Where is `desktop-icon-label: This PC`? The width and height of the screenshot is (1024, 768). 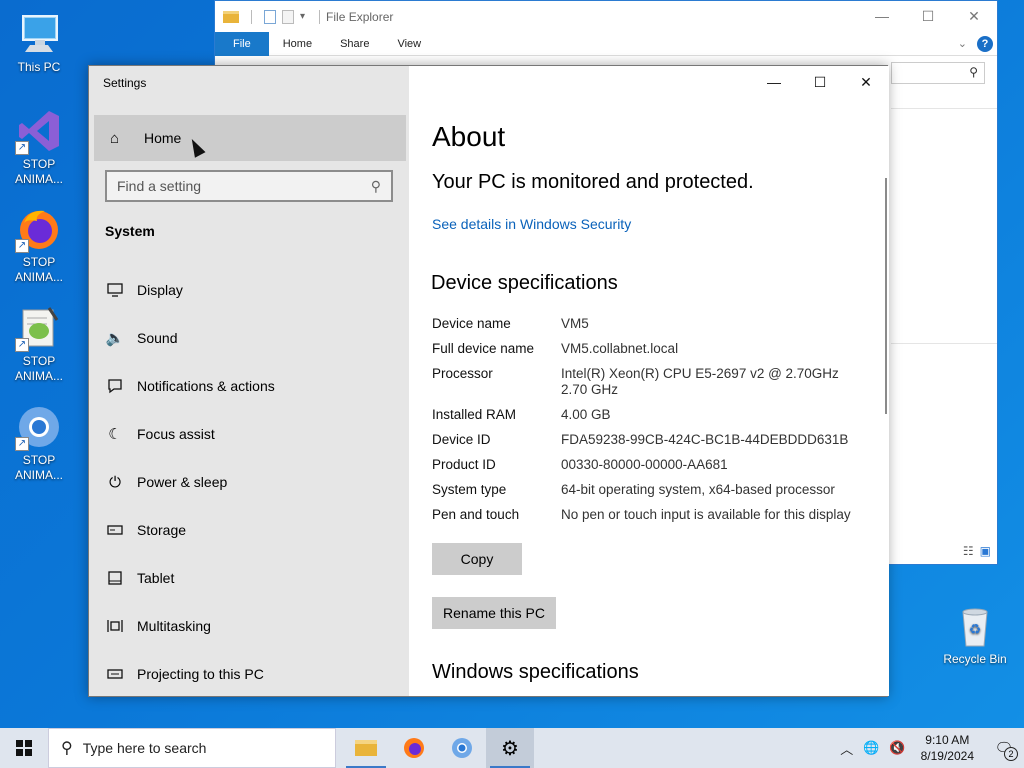 desktop-icon-label: This PC is located at coordinates (39, 67).